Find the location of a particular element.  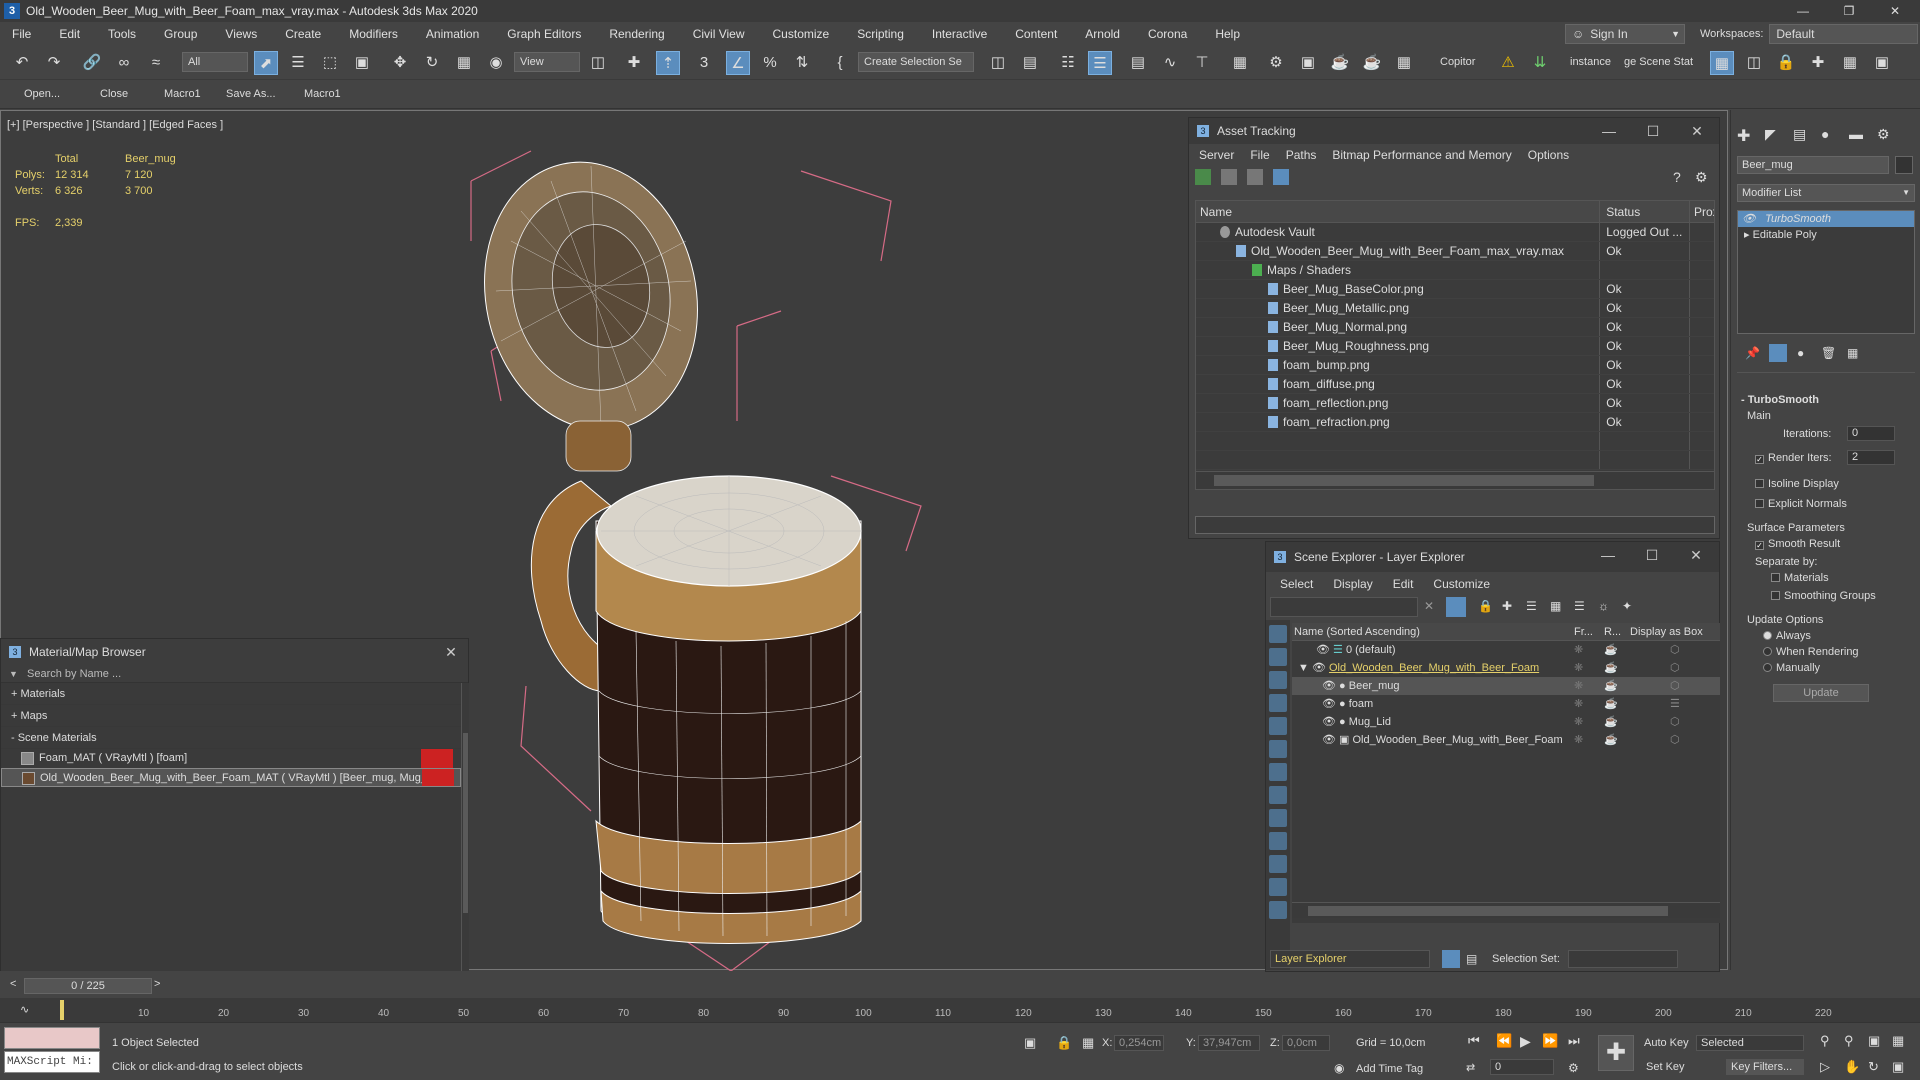

display-bones-icon is located at coordinates (1278, 818).